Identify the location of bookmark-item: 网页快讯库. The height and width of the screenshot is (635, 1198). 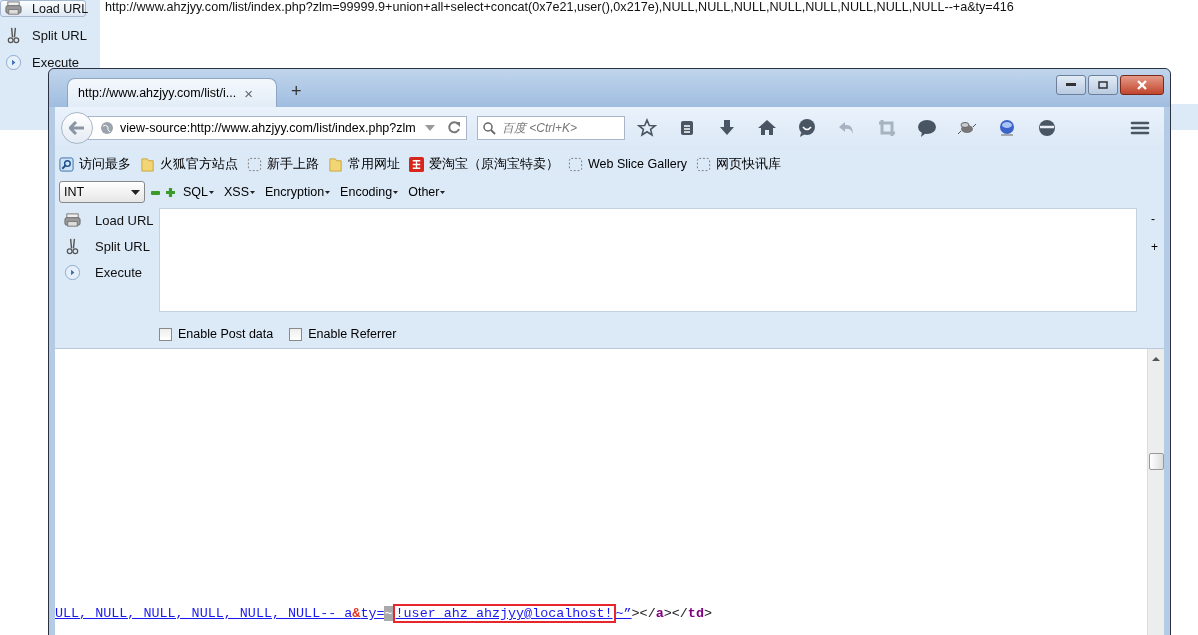
(749, 164).